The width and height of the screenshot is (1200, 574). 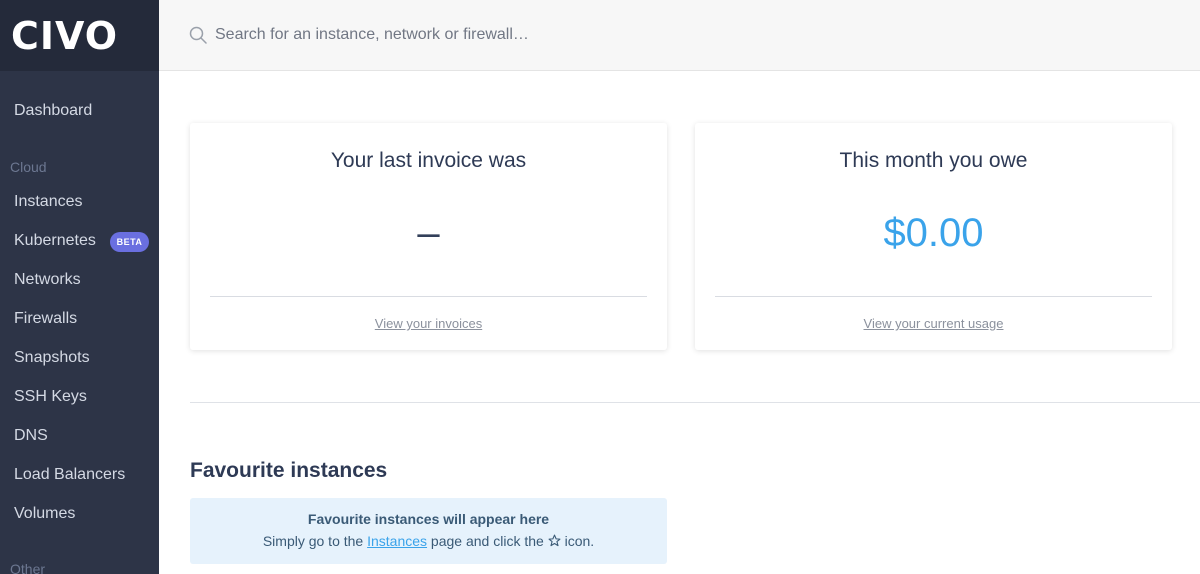 What do you see at coordinates (428, 323) in the screenshot?
I see `view-invoices-link: View your invoices` at bounding box center [428, 323].